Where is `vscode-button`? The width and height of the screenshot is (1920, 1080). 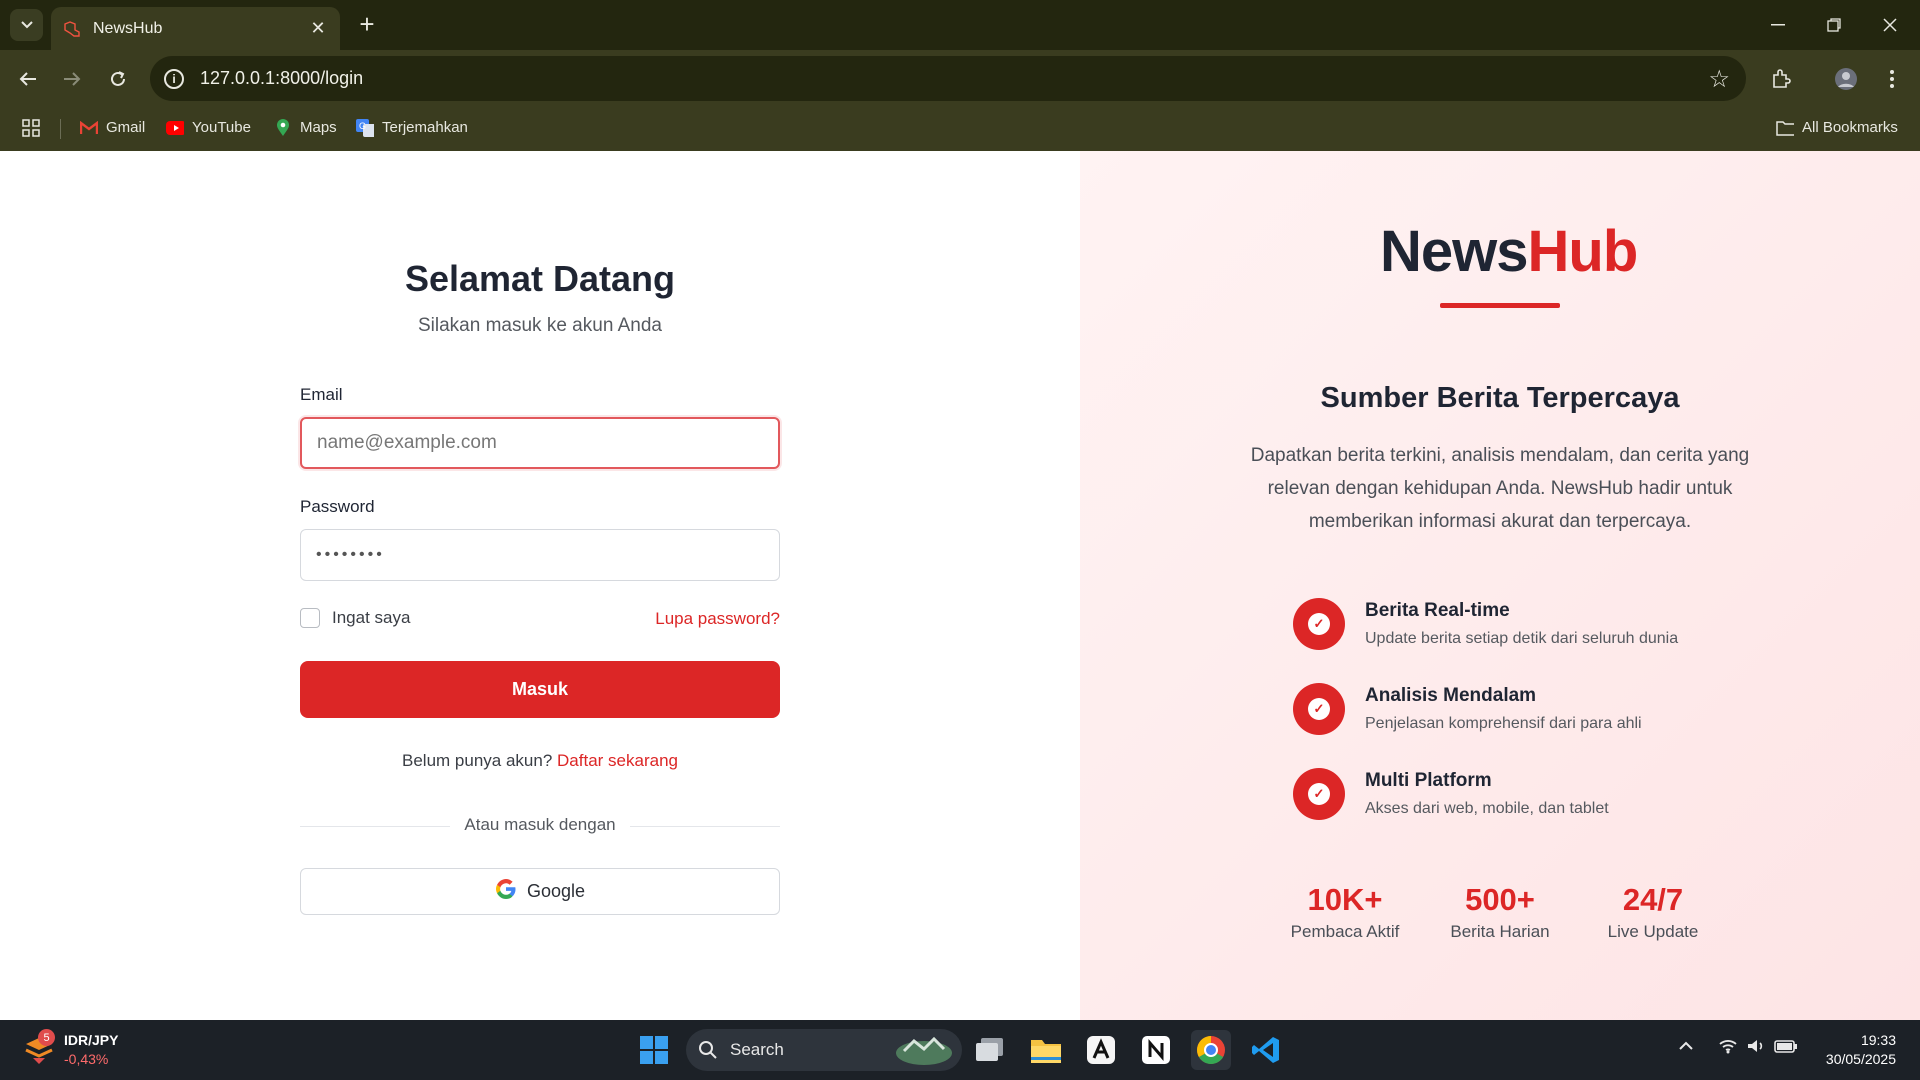
vscode-button is located at coordinates (1266, 1050).